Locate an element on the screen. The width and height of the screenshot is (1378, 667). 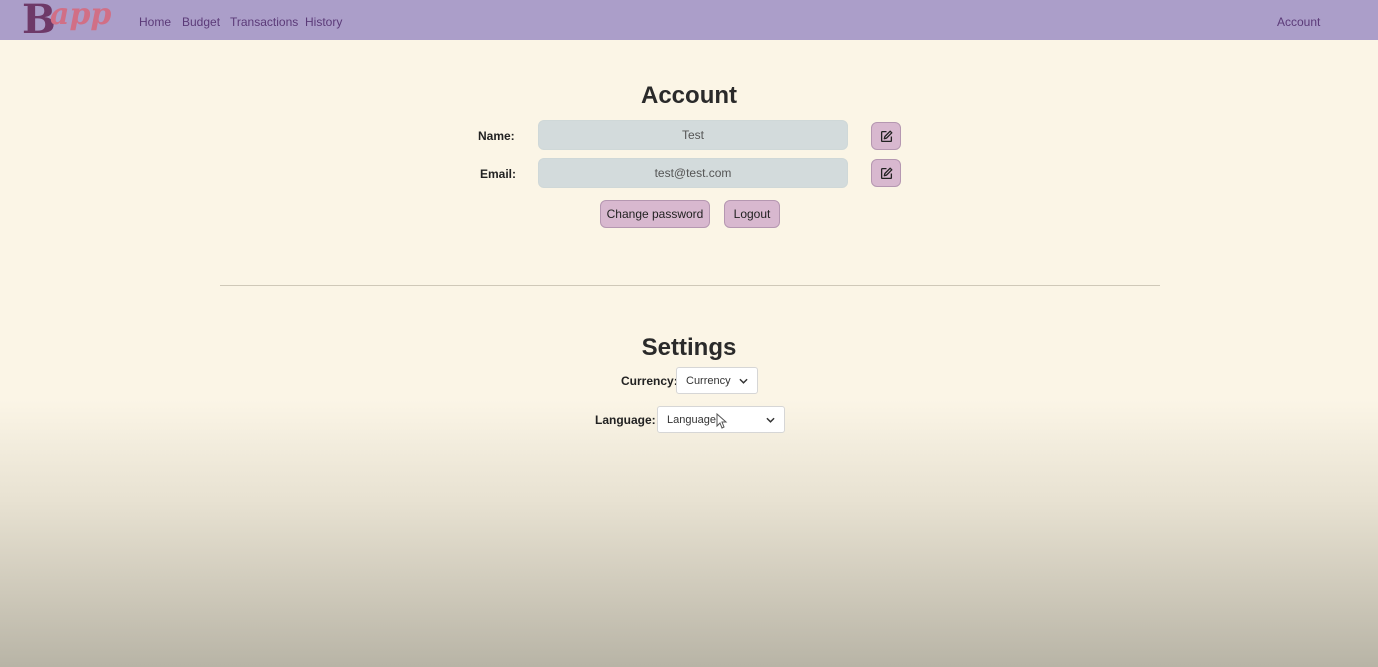
account-title: Account is located at coordinates (689, 95).